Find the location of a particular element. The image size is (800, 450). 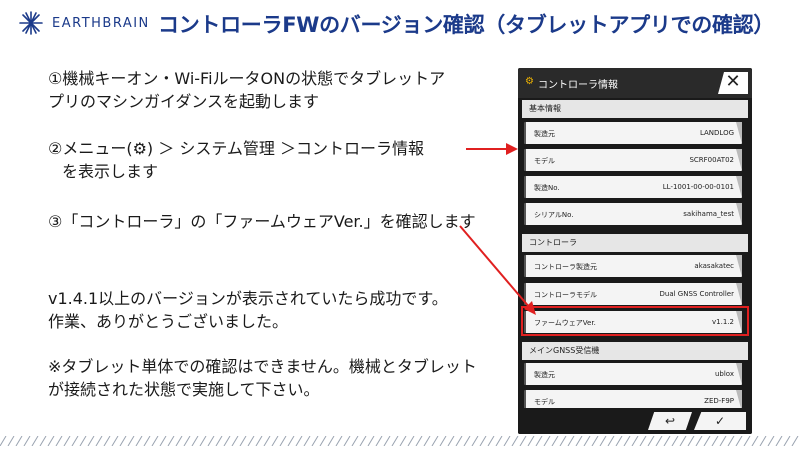

step-1-line-1: ①機械キーオン・Wi-FiルータONの状態でタブレットア is located at coordinates (247, 78).